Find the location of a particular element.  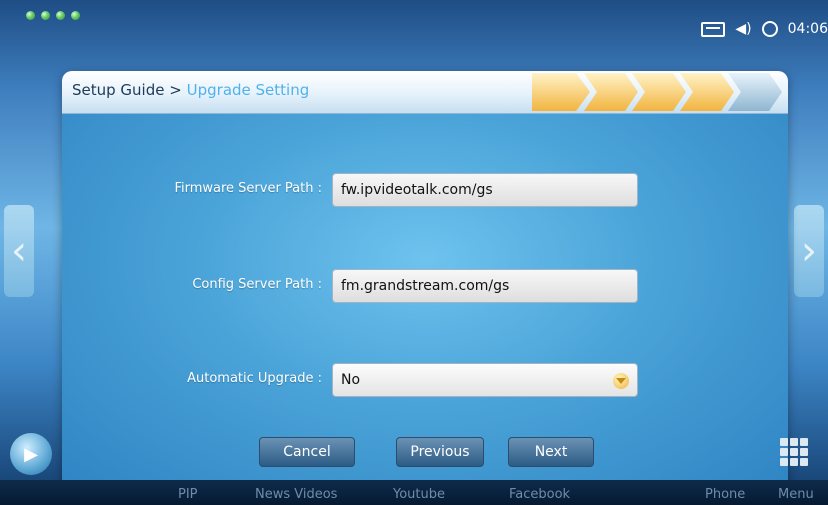

config-server-path-input: fm.grandstream.com/gs is located at coordinates (485, 286).